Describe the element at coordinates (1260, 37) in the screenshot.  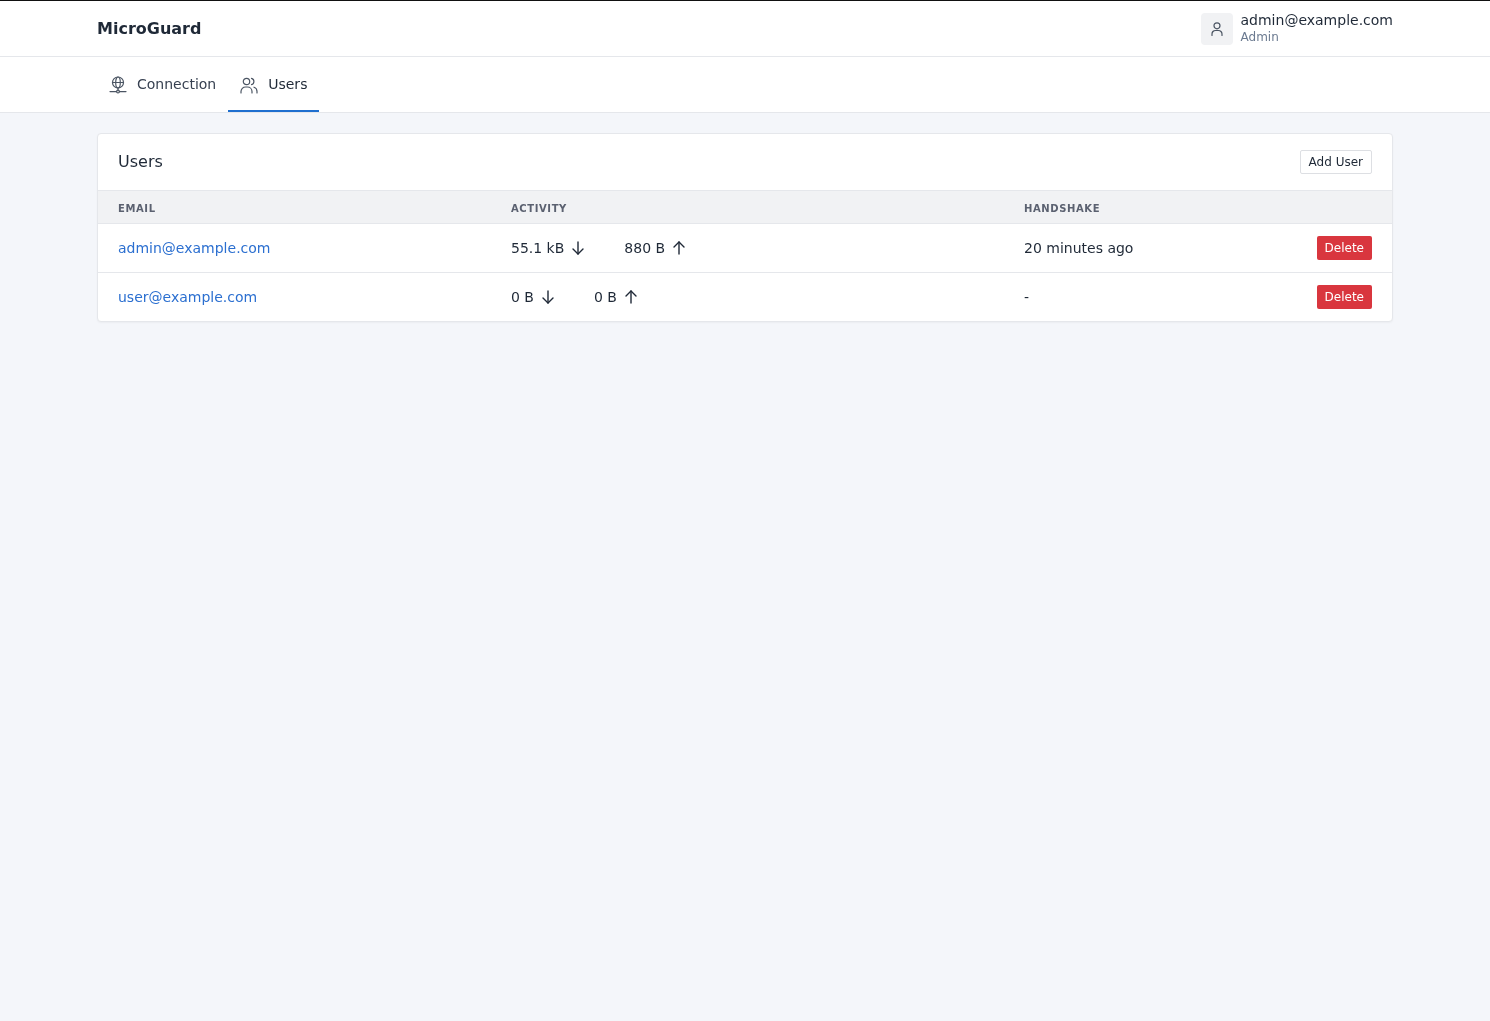
I see `account-role: Admin` at that location.